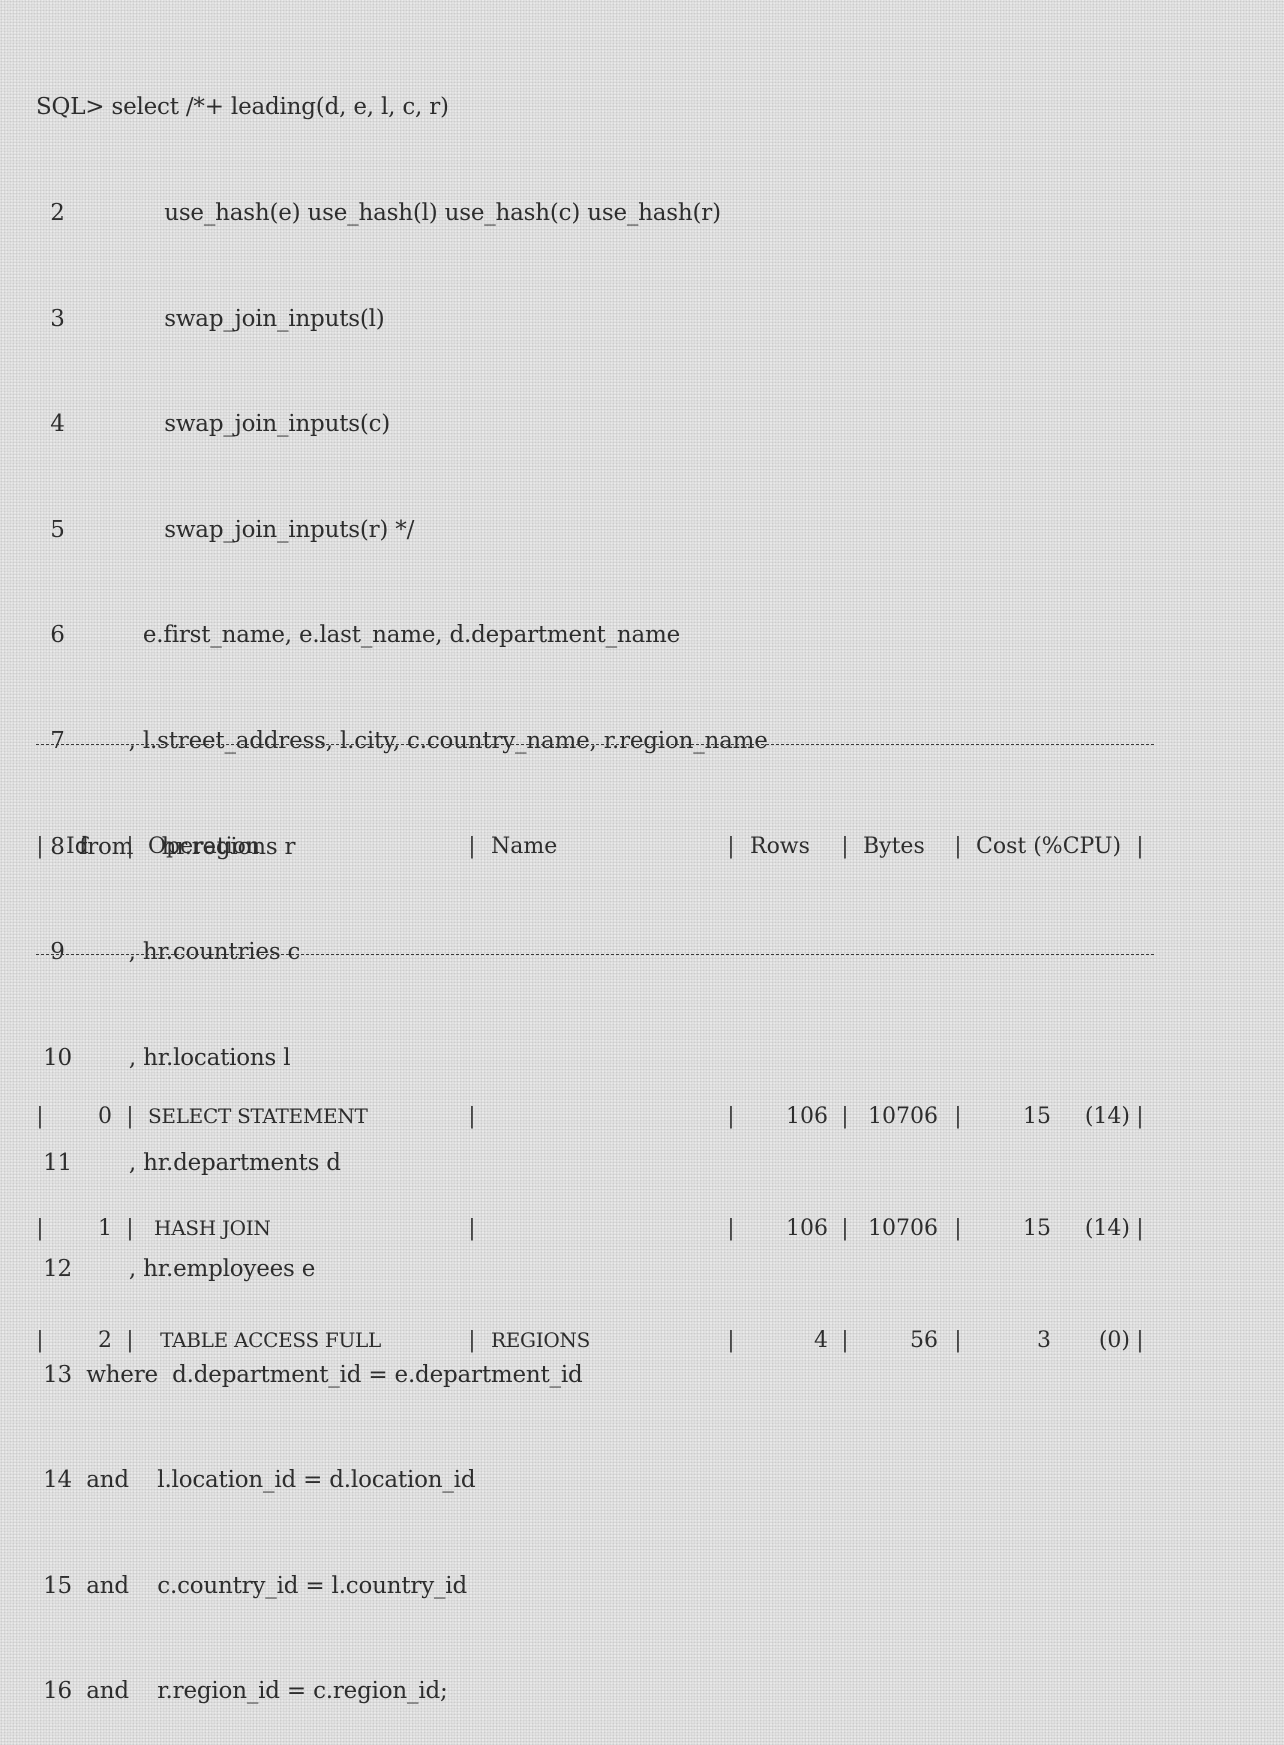  What do you see at coordinates (894, 846) in the screenshot?
I see `header-bytes: Bytes` at bounding box center [894, 846].